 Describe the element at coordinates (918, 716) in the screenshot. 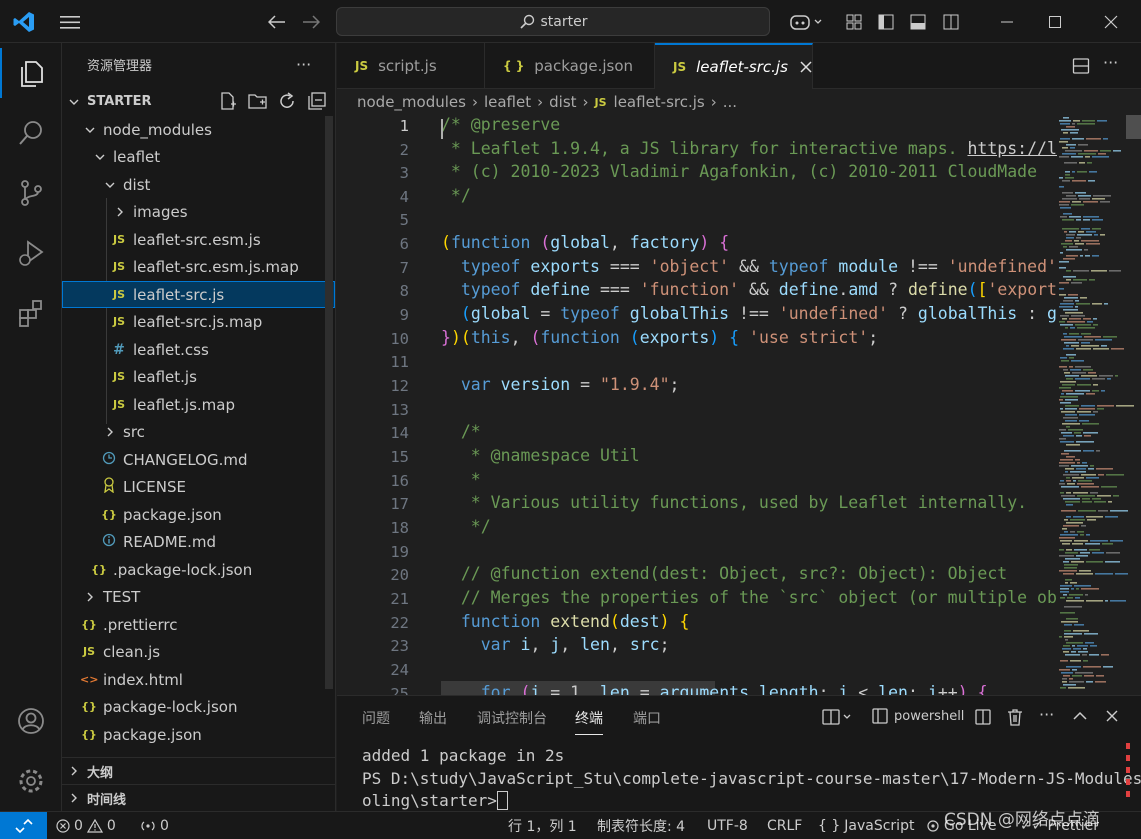

I see `terminal-shell-selector: powershell` at that location.